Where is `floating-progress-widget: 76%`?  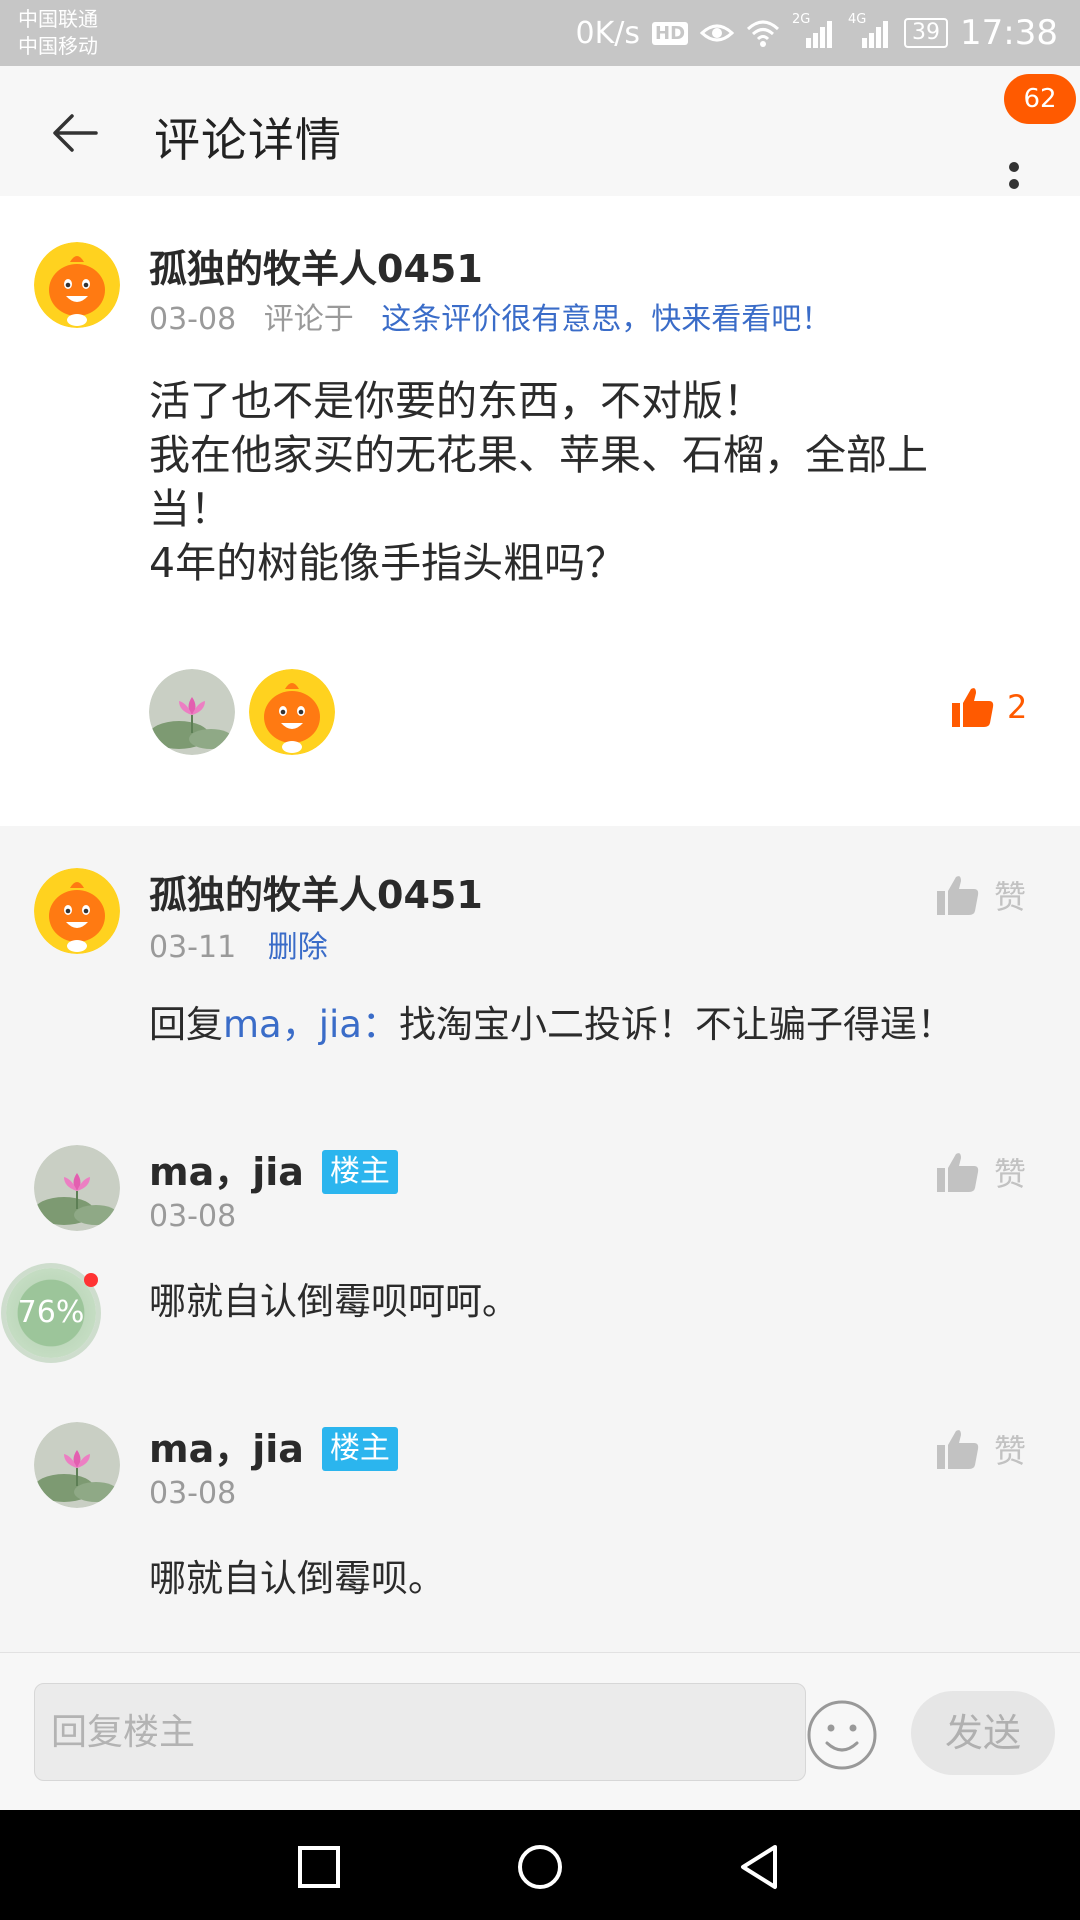
floating-progress-widget: 76% is located at coordinates (51, 1313).